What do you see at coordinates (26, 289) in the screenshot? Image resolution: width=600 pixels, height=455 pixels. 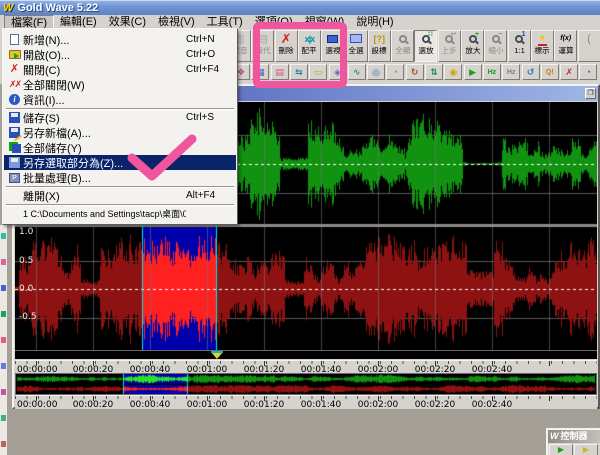 I see `amplitude-label: 0.0` at bounding box center [26, 289].